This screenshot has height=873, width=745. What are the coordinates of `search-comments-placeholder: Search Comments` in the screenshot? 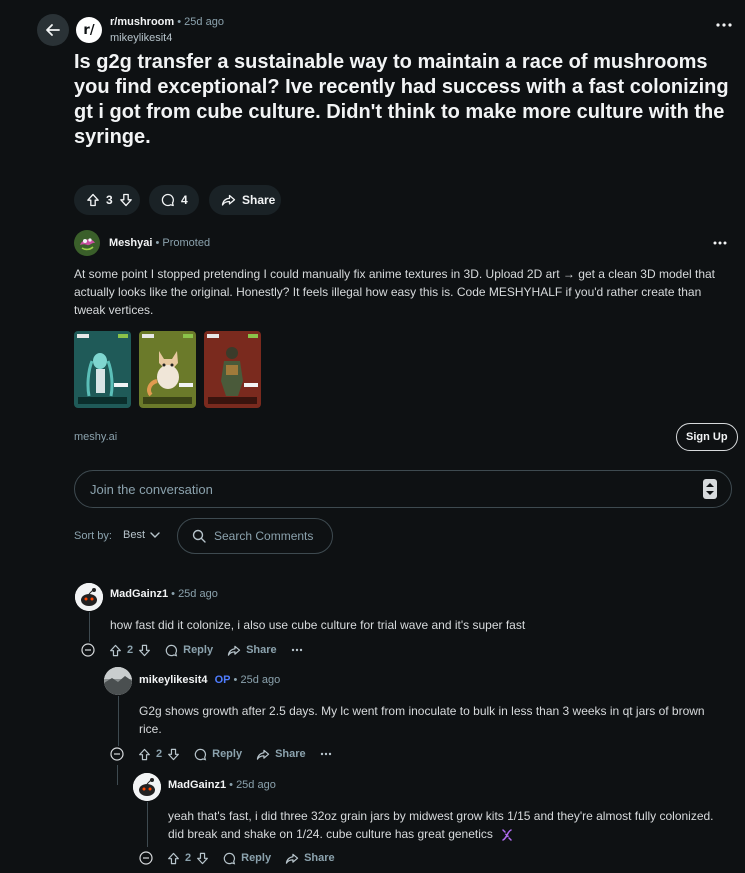 It's located at (264, 536).